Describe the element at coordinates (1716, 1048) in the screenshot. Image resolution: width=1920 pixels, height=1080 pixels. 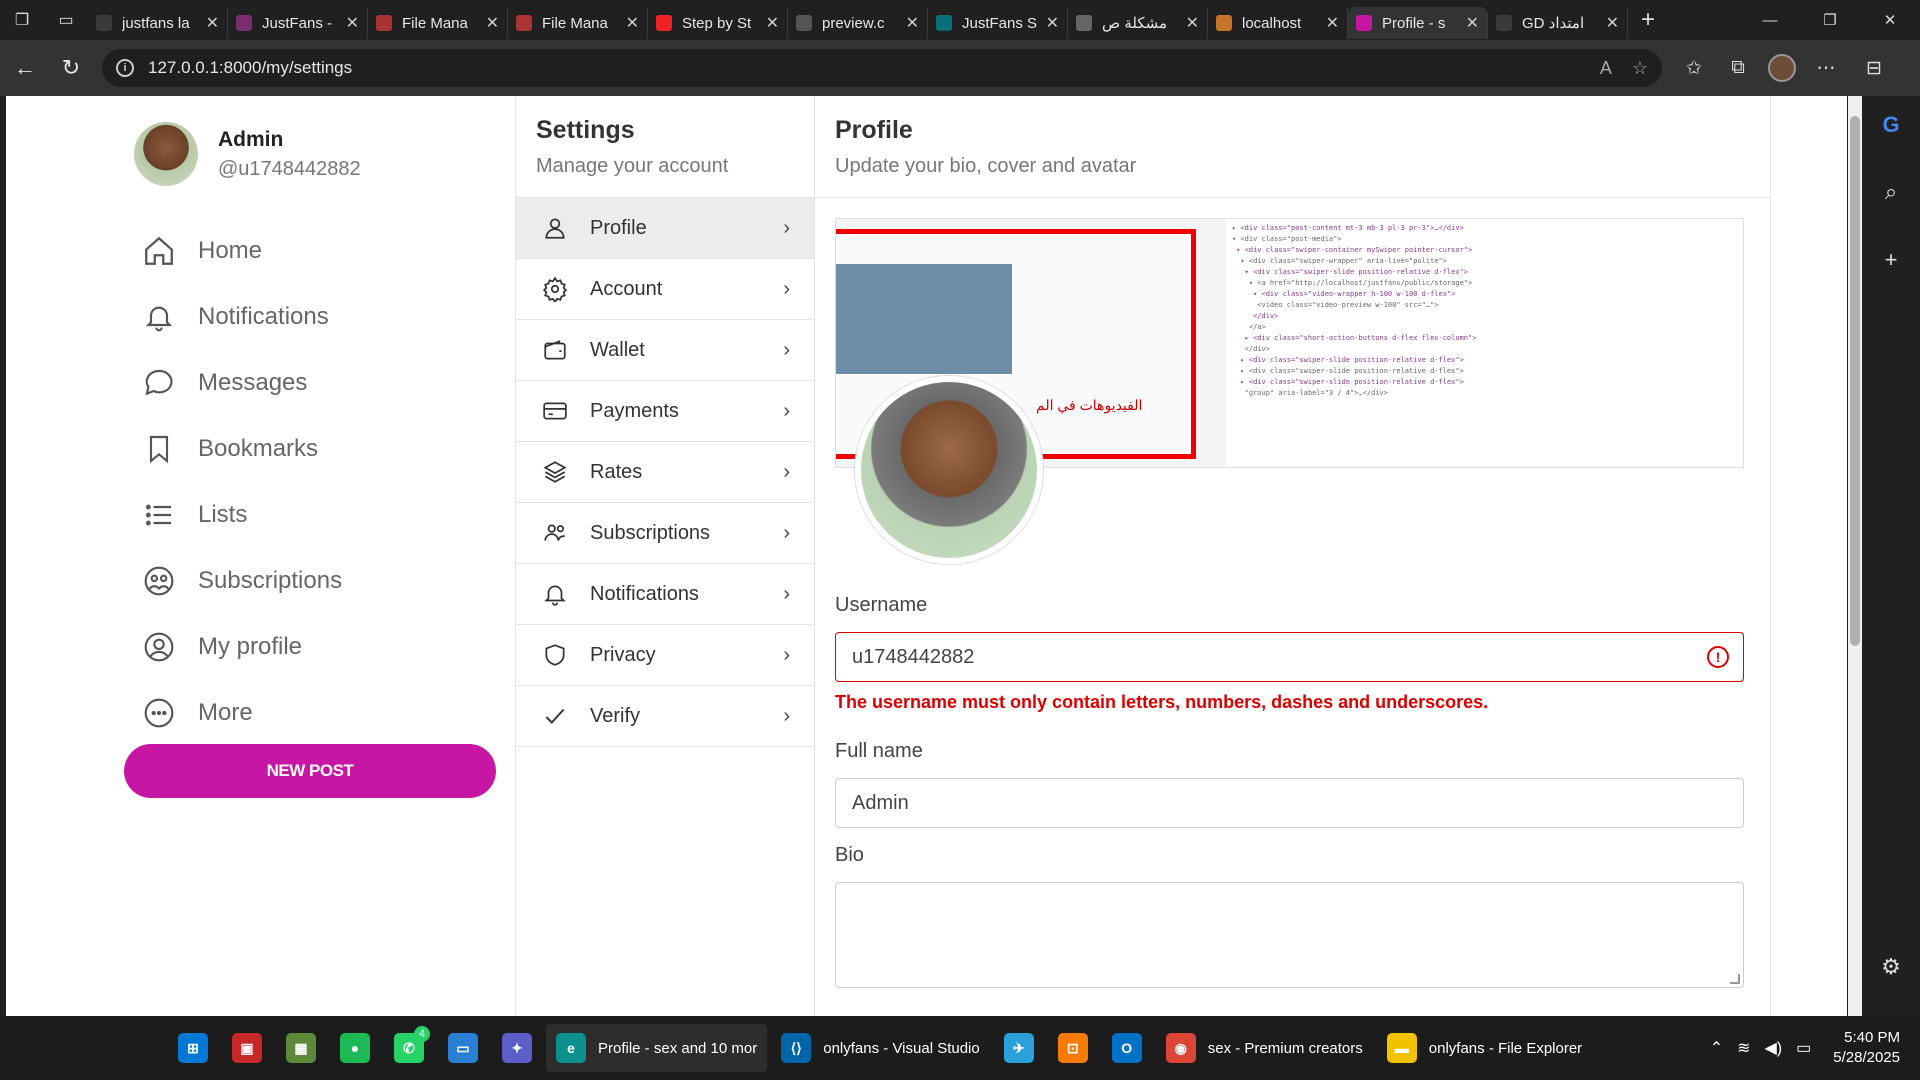
I see `show-hidden-icons-icon: ⌃` at that location.